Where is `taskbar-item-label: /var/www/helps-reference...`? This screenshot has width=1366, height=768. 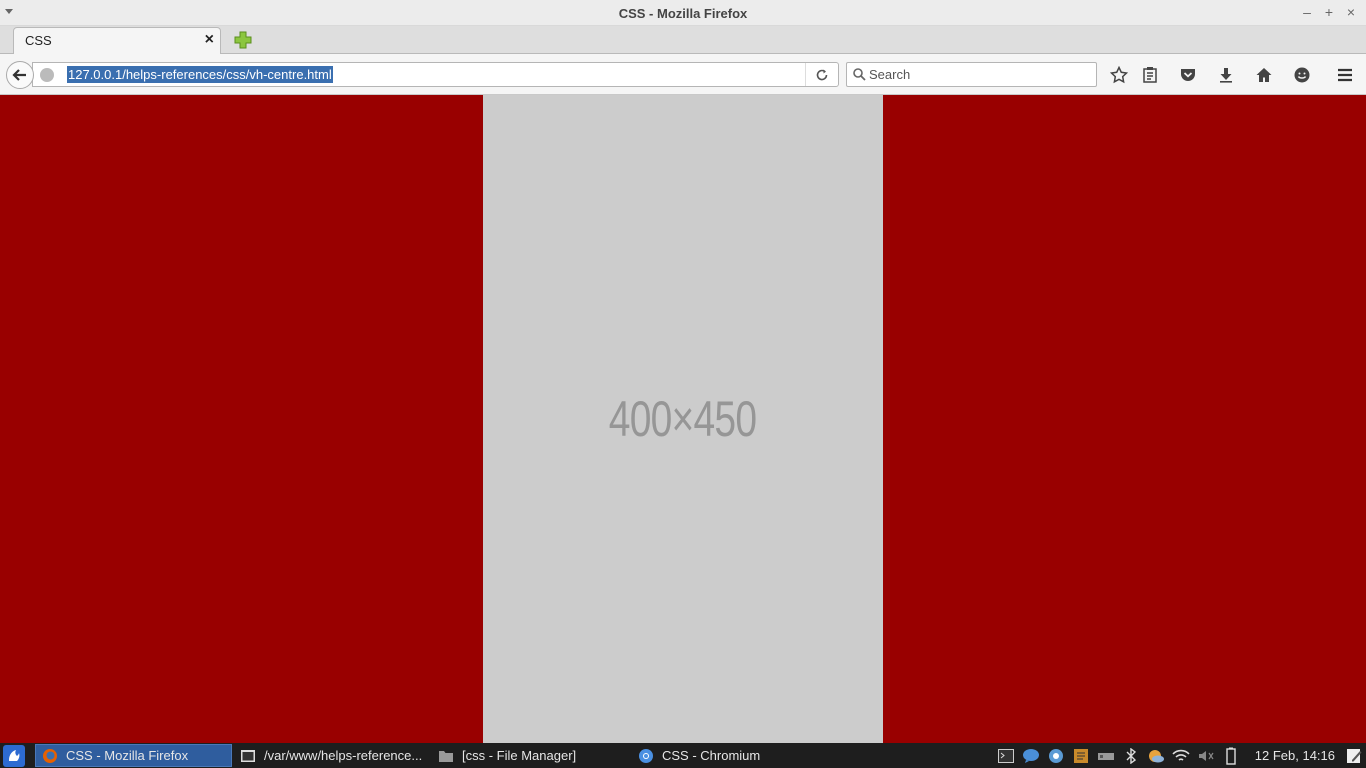 taskbar-item-label: /var/www/helps-reference... is located at coordinates (343, 755).